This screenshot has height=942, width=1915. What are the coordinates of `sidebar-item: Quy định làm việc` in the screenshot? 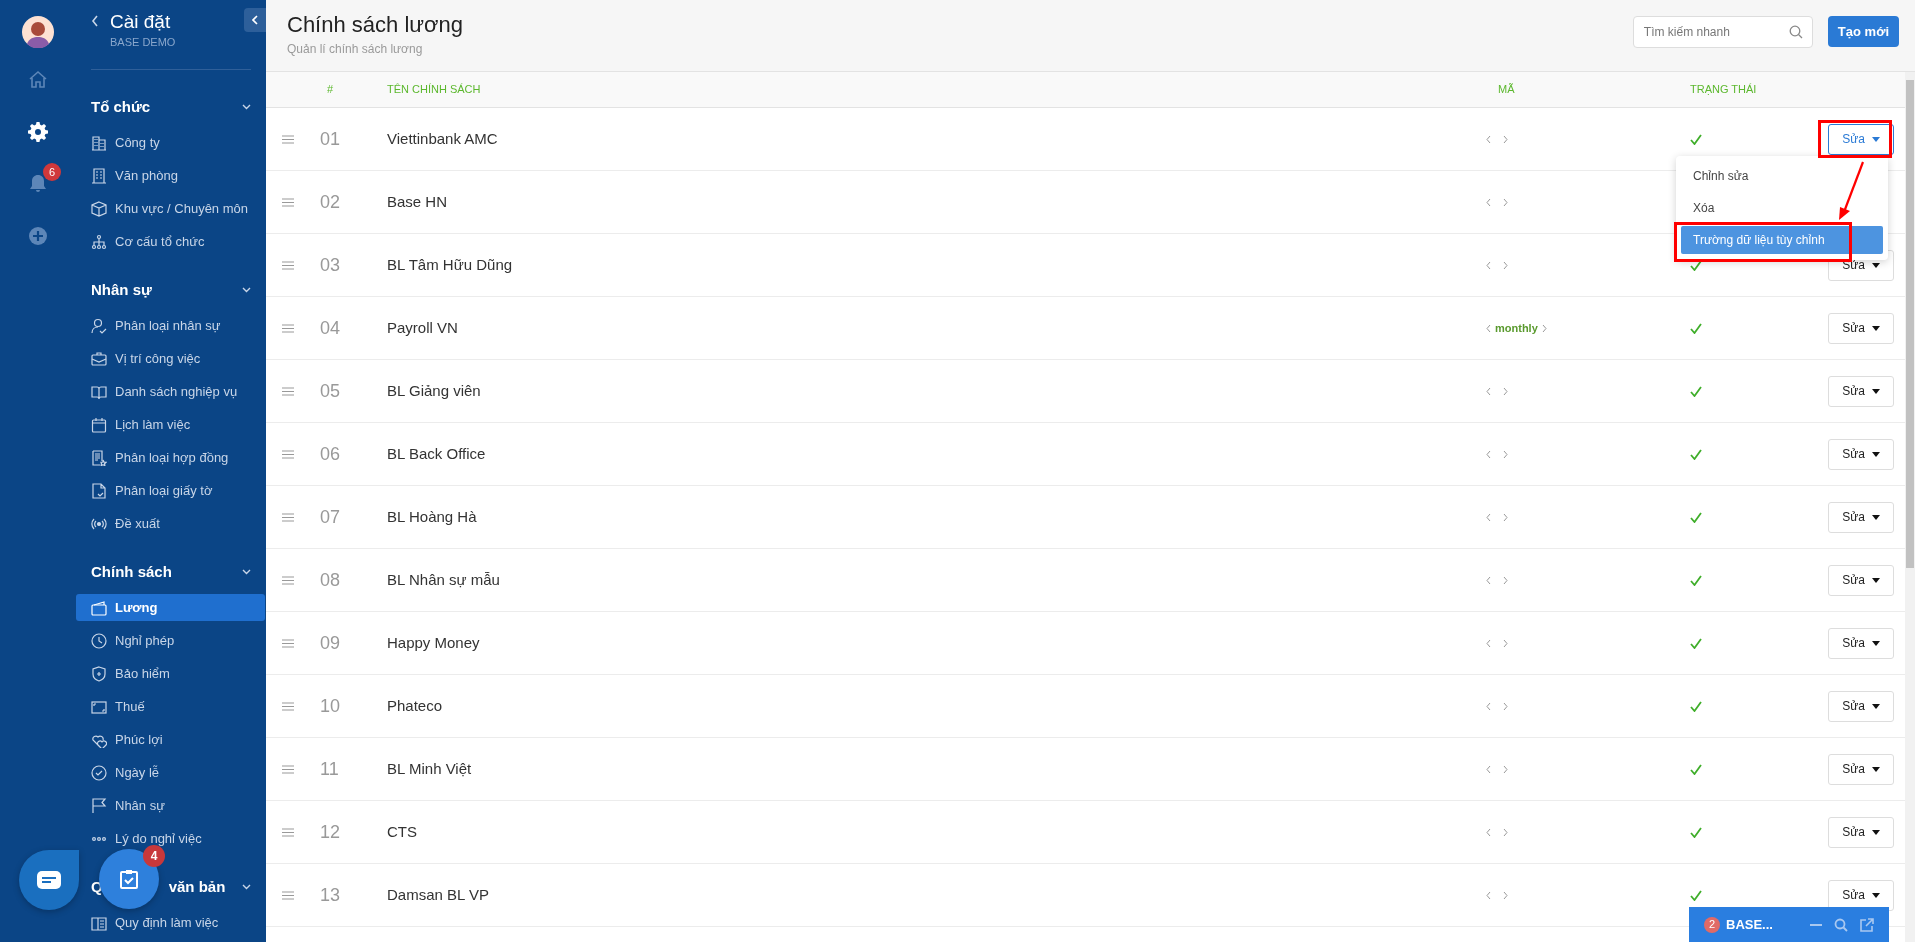 It's located at (170, 922).